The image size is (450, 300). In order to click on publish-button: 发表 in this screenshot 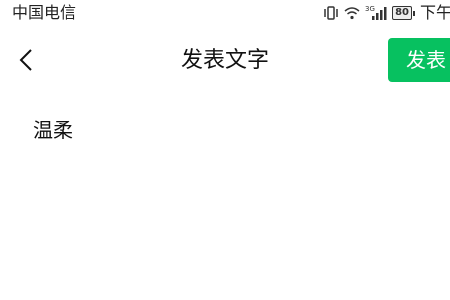, I will do `click(419, 60)`.